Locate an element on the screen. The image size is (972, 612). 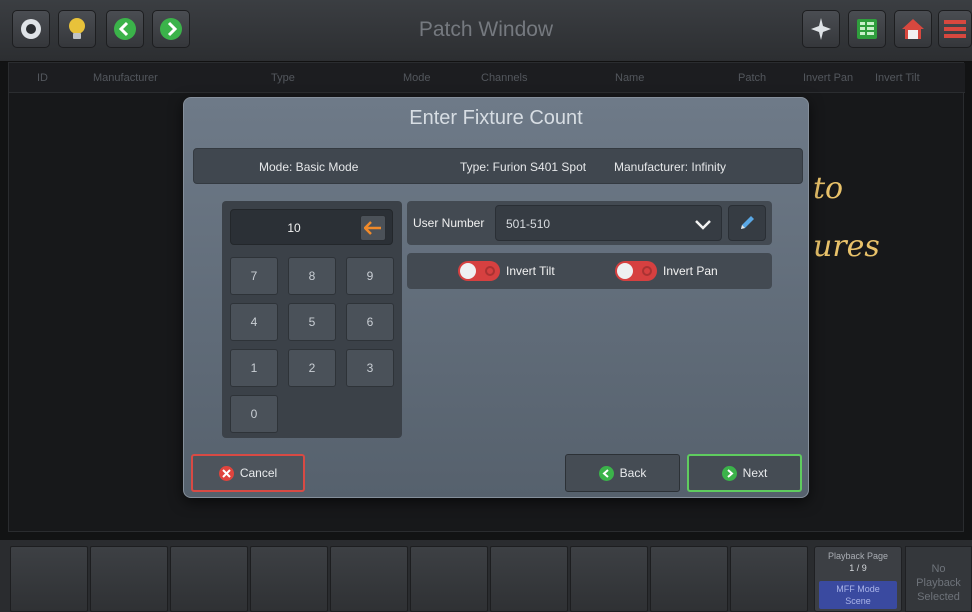
back-label: Back is located at coordinates (633, 473).